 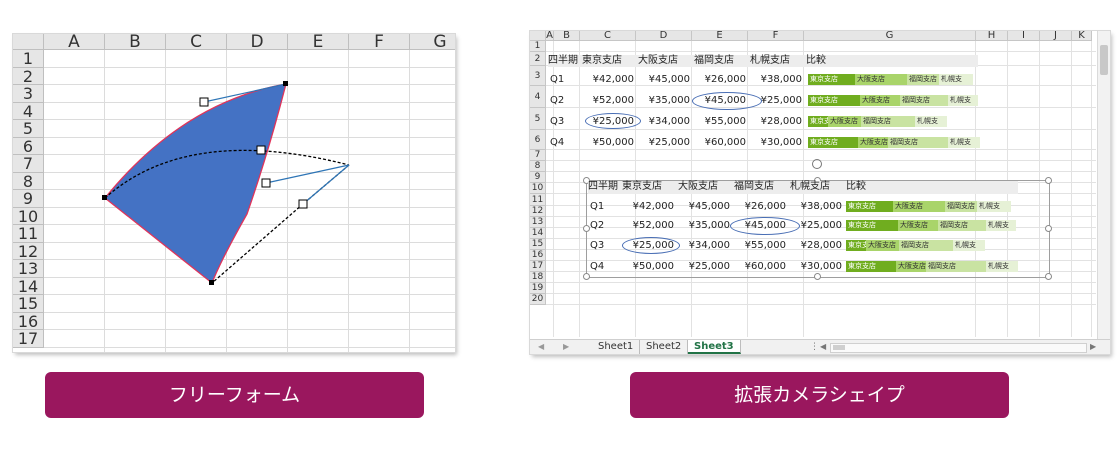 What do you see at coordinates (608, 100) in the screenshot?
I see `tokyo-cell: ¥52,000` at bounding box center [608, 100].